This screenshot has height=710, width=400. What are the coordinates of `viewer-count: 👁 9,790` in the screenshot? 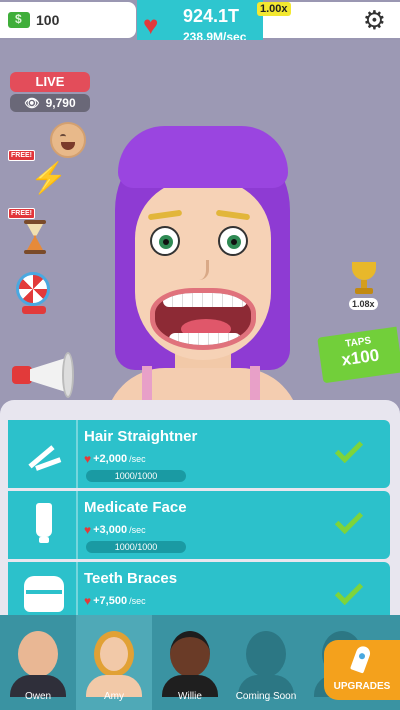 It's located at (50, 103).